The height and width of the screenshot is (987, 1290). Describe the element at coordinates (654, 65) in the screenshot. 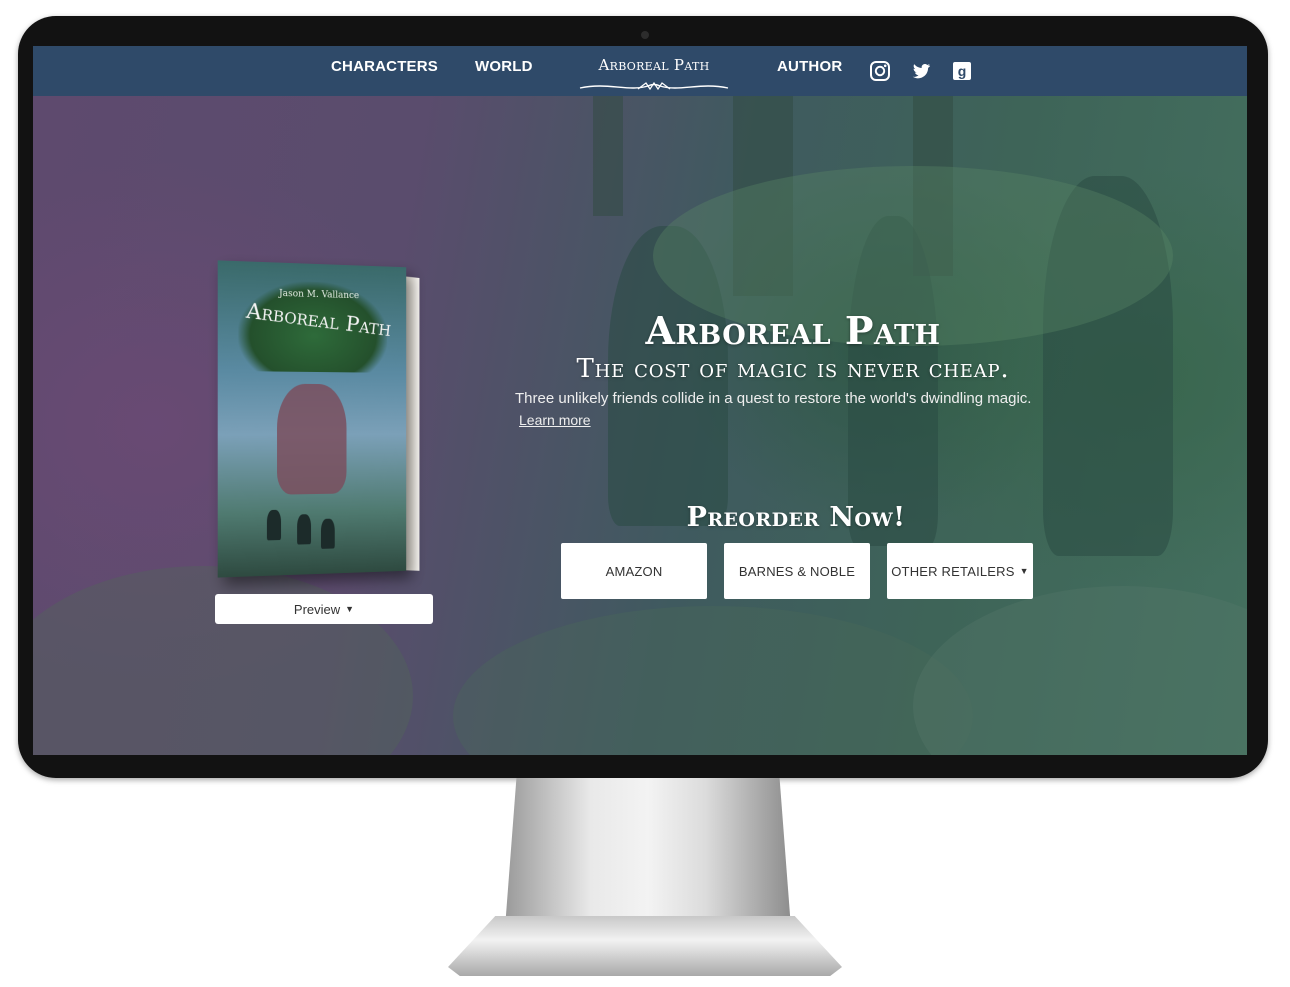

I see `nav-brand-logo: Arboreal Path` at that location.